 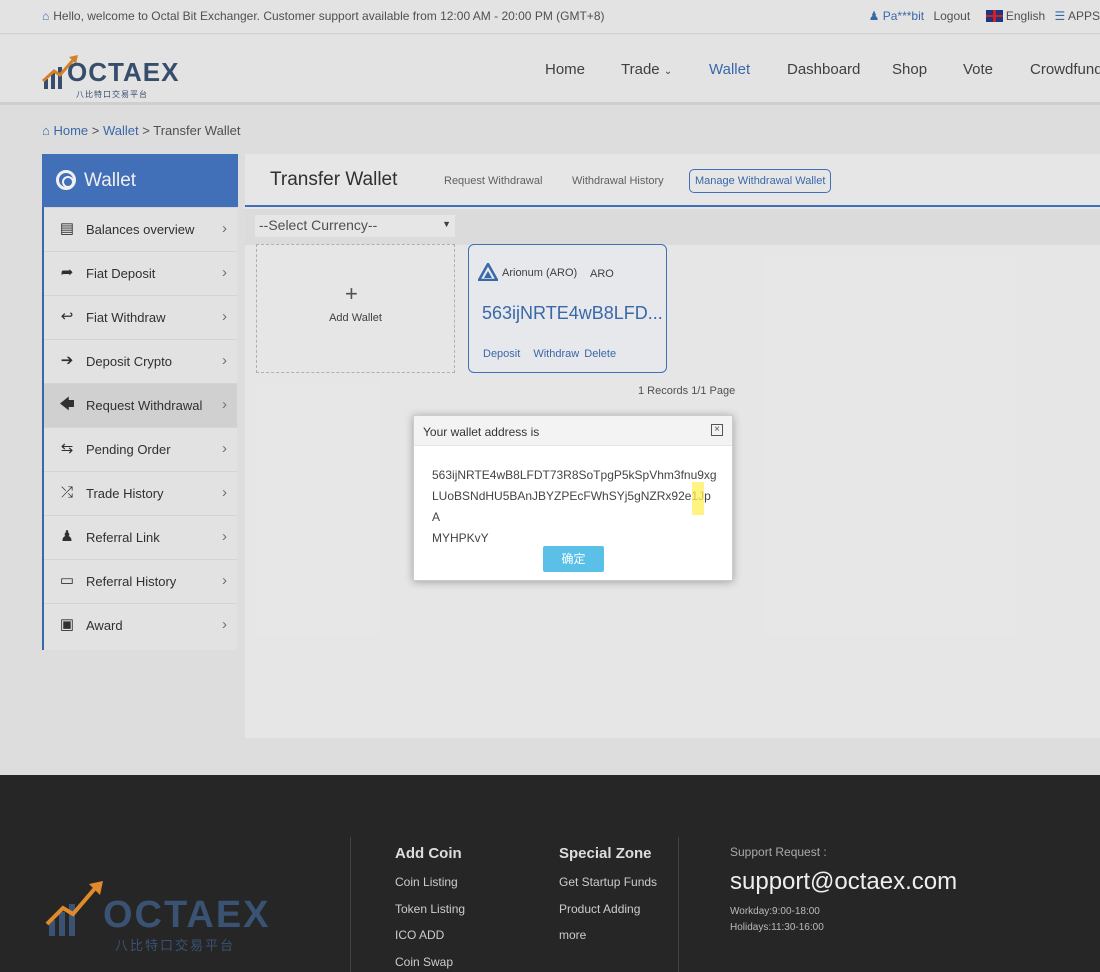 I want to click on dialog-title: Your wallet address is, so click(x=481, y=432).